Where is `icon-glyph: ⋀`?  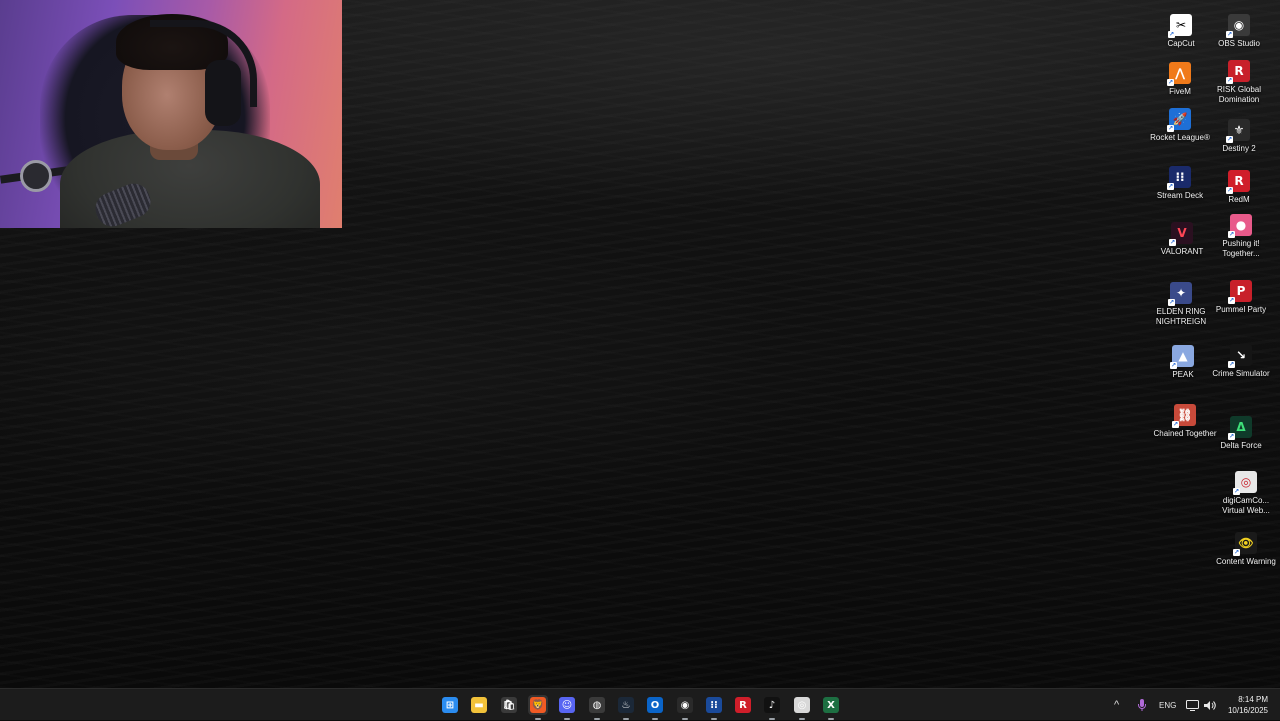 icon-glyph: ⋀ is located at coordinates (1180, 73).